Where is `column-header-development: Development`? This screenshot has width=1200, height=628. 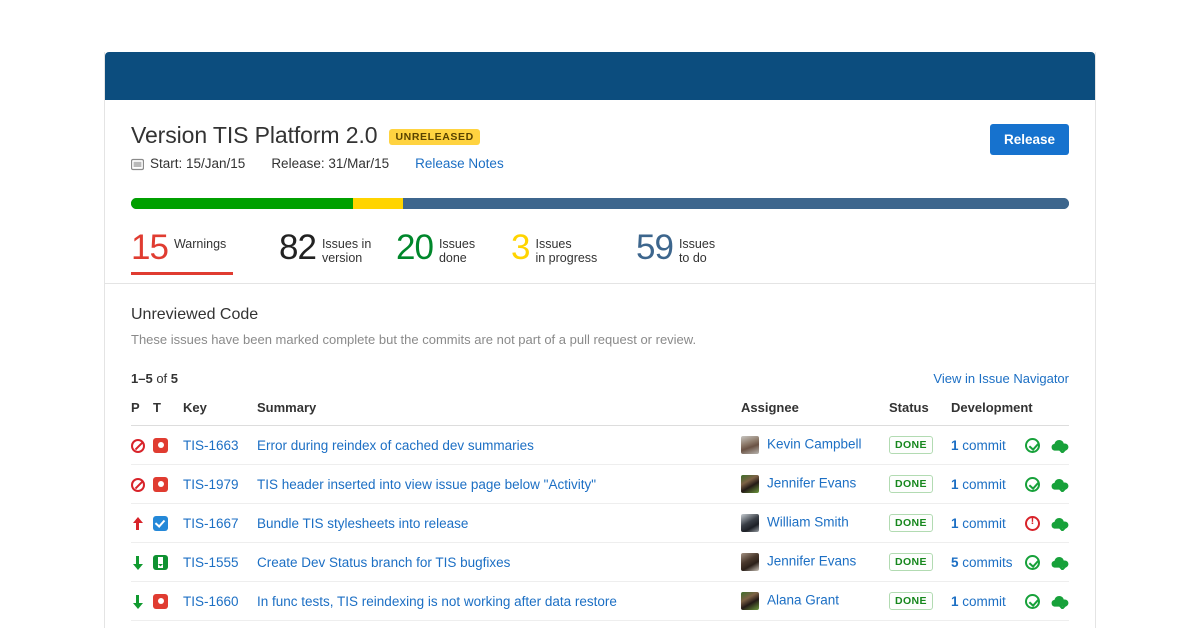
column-header-development: Development is located at coordinates (1010, 413).